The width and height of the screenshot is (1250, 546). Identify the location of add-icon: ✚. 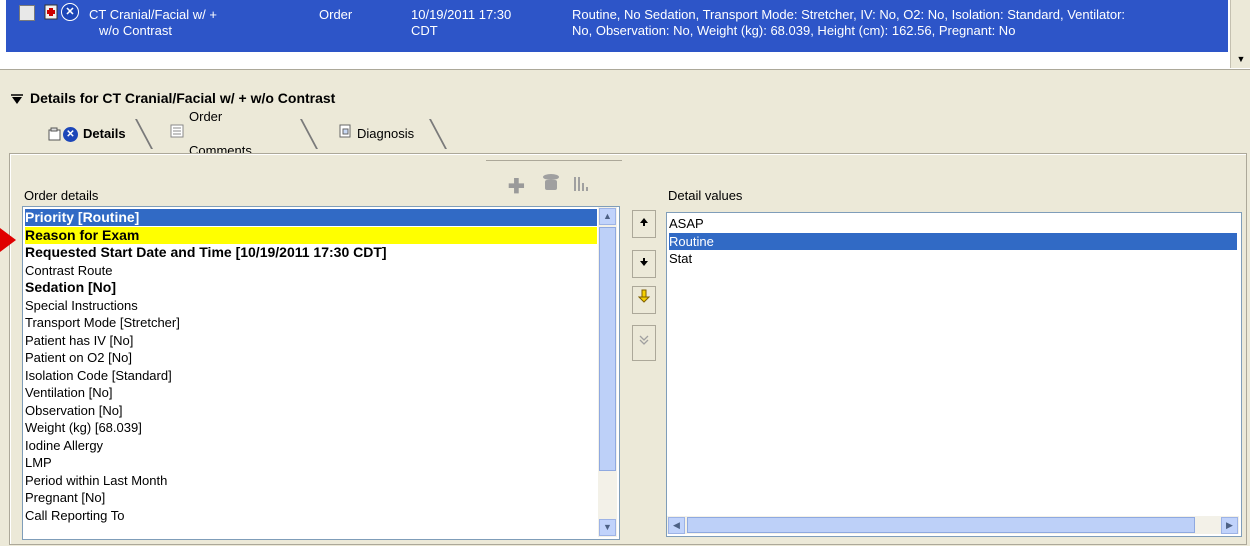
(516, 186).